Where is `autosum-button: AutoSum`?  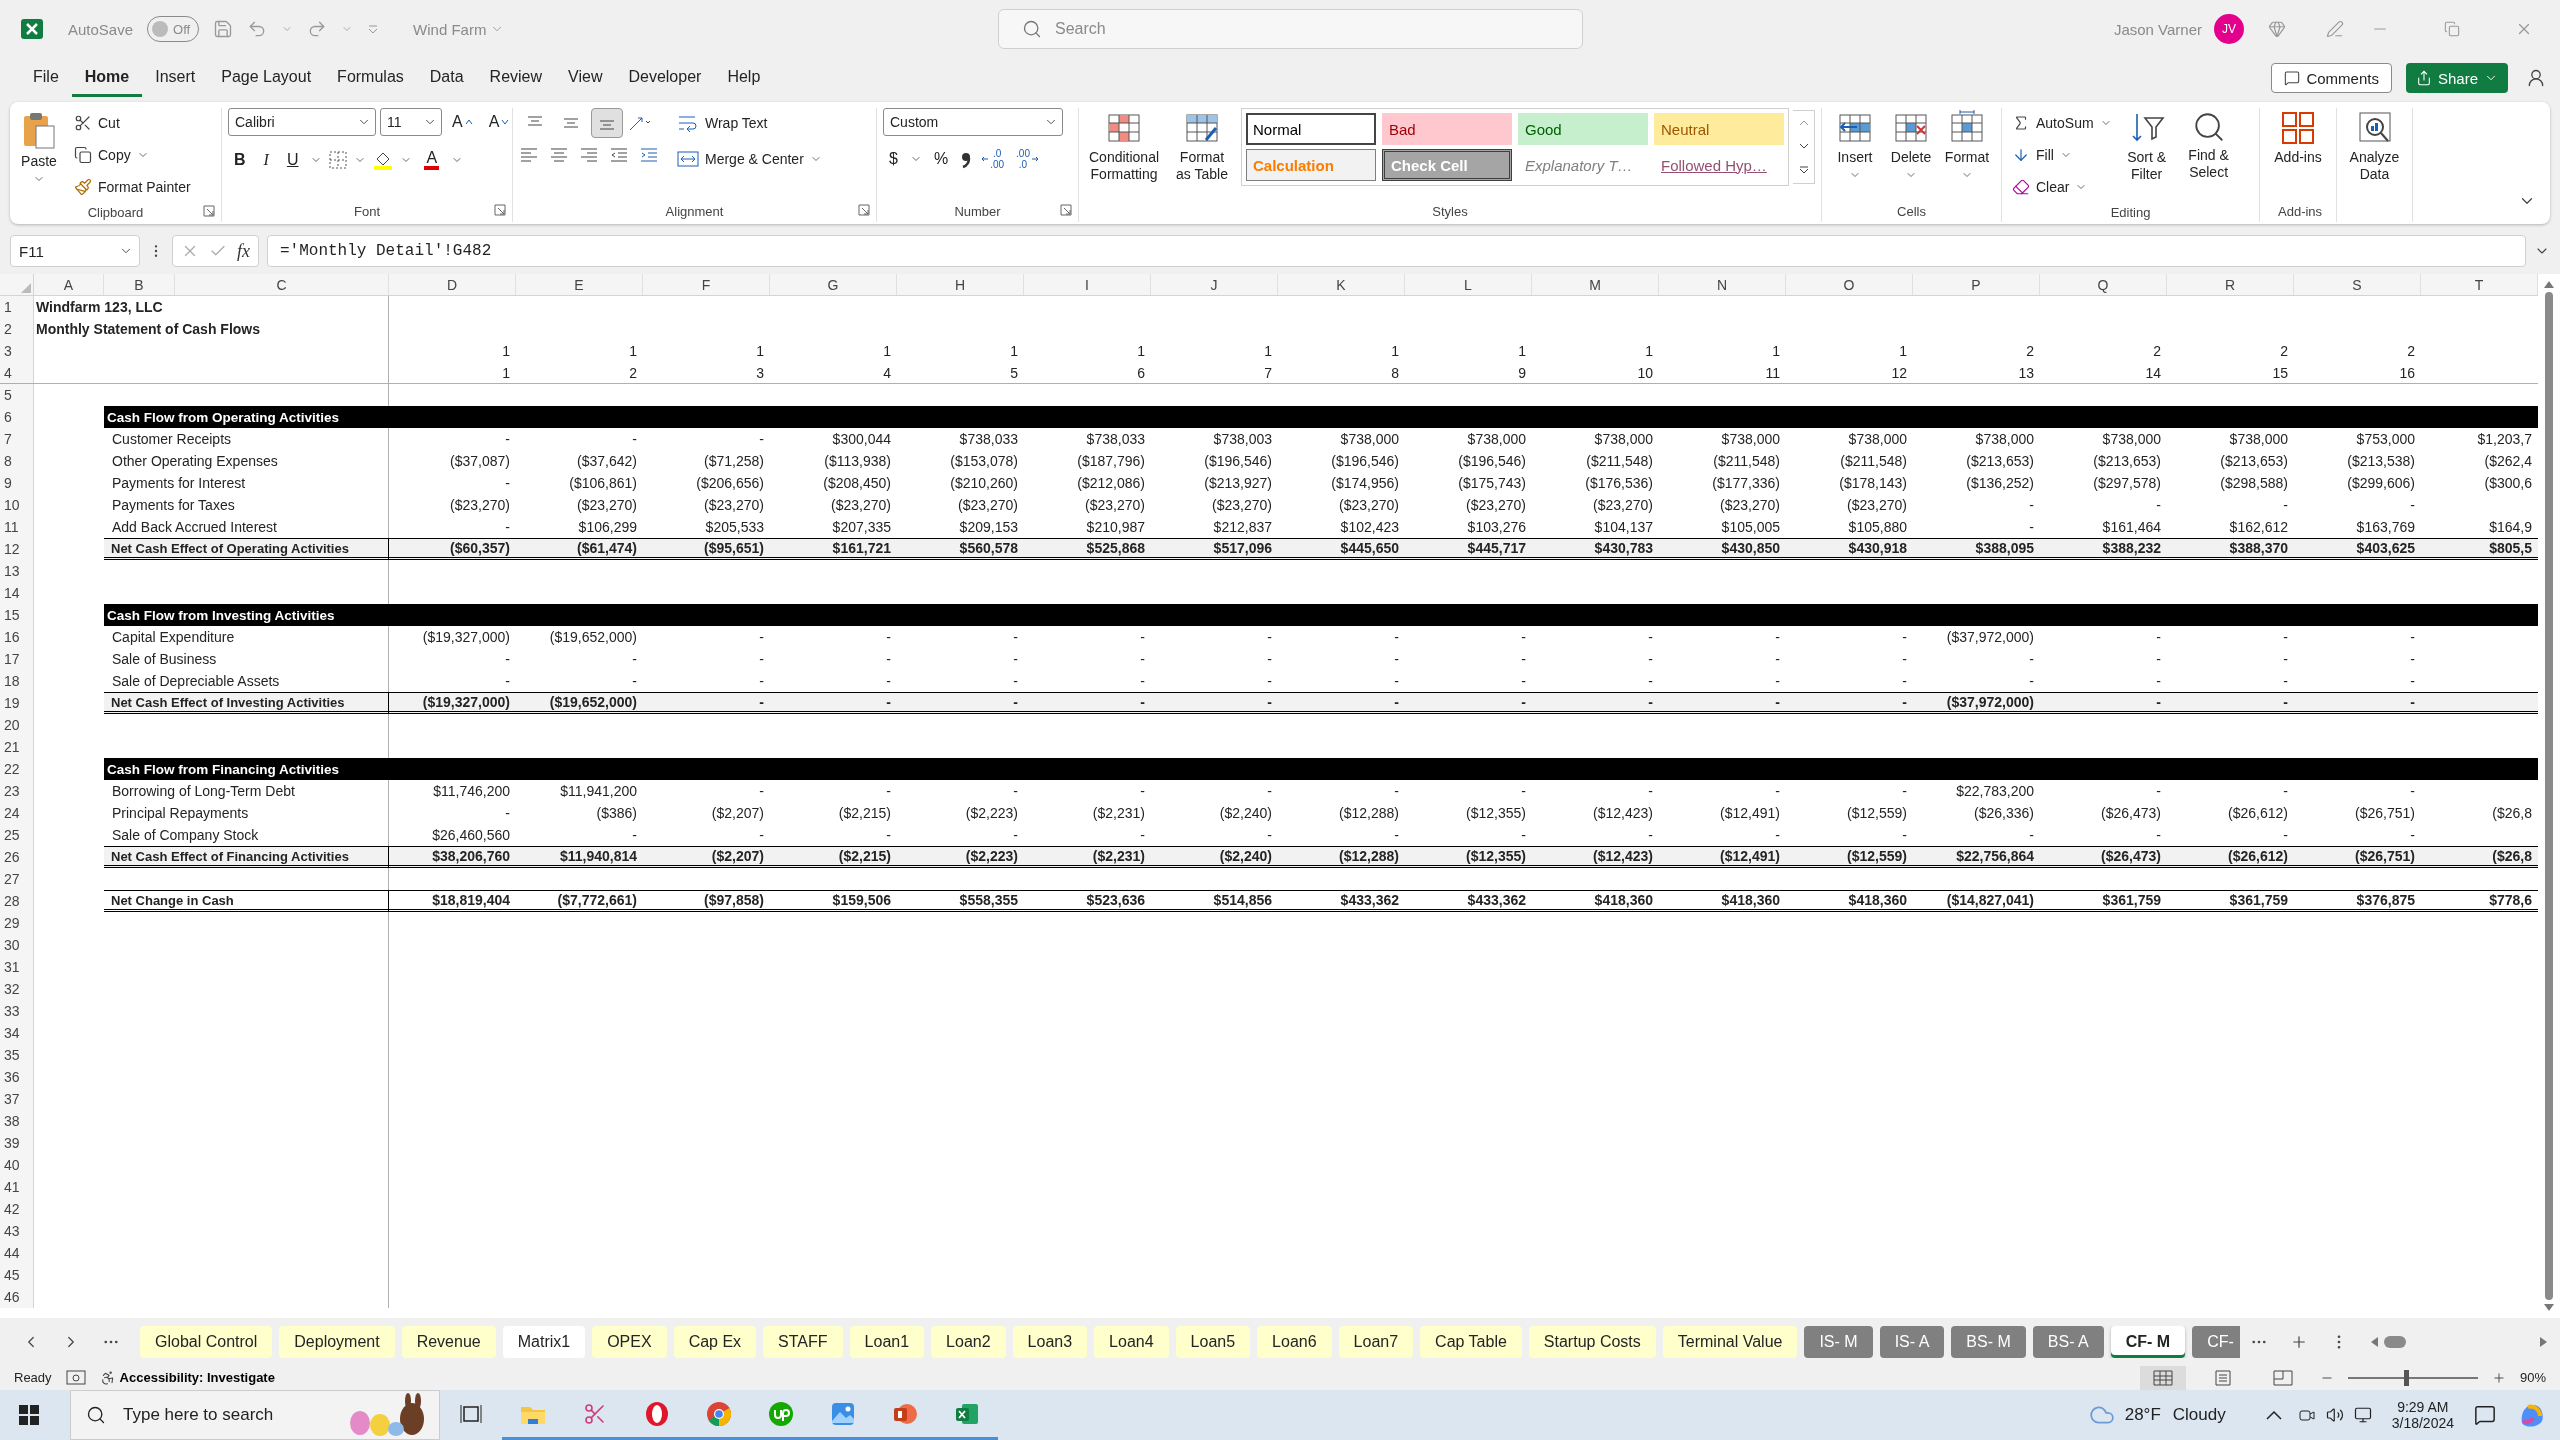
autosum-button: AutoSum is located at coordinates (2062, 123).